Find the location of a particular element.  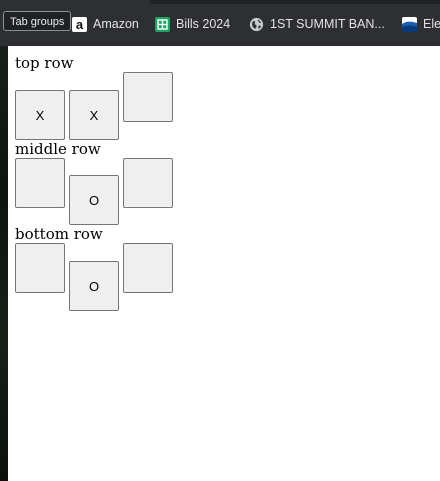

top-row-label: top row is located at coordinates (44, 63).